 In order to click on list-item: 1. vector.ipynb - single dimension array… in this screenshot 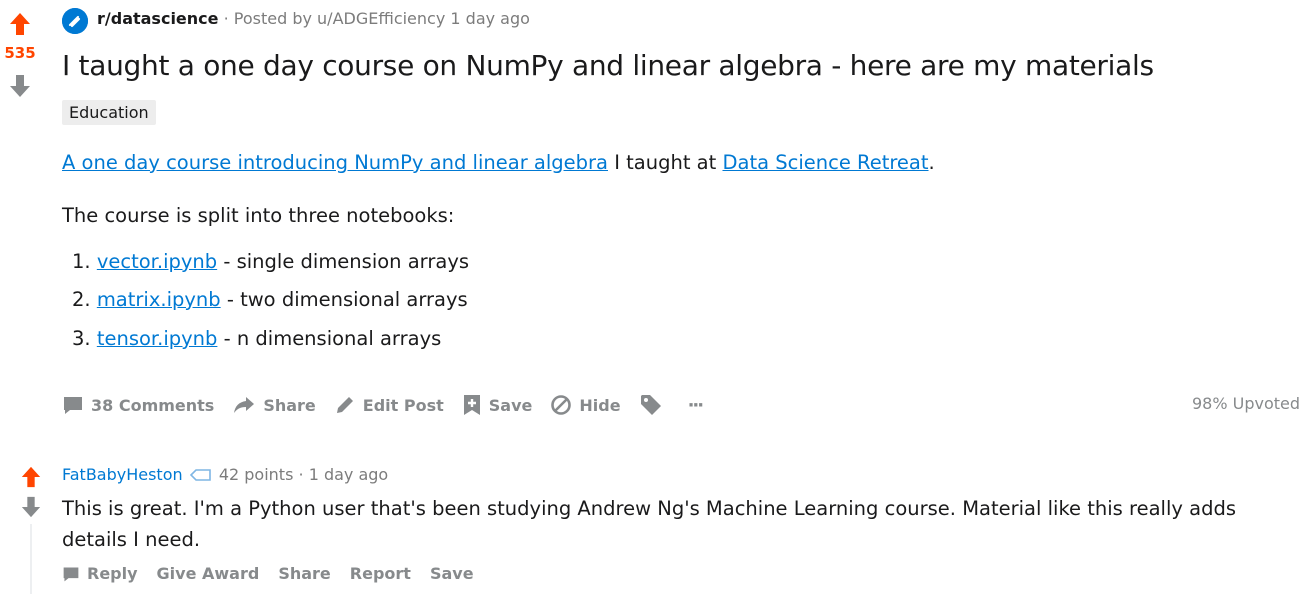, I will do `click(270, 261)`.